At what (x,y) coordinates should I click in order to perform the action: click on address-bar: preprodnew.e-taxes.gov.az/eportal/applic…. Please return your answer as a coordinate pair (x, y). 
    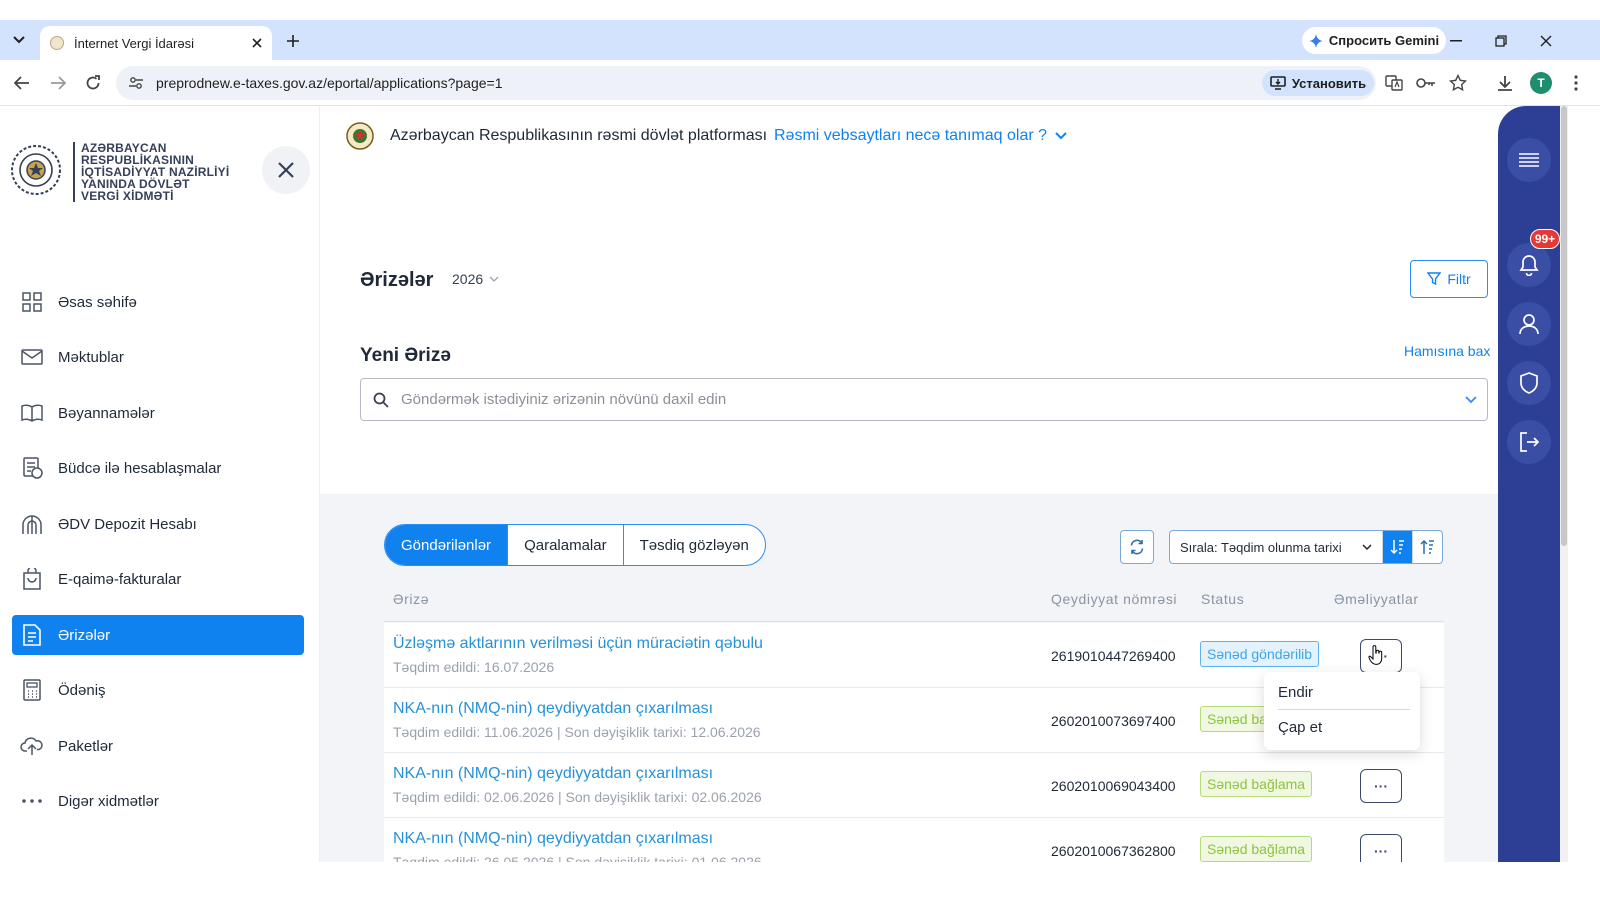
    Looking at the image, I should click on (746, 83).